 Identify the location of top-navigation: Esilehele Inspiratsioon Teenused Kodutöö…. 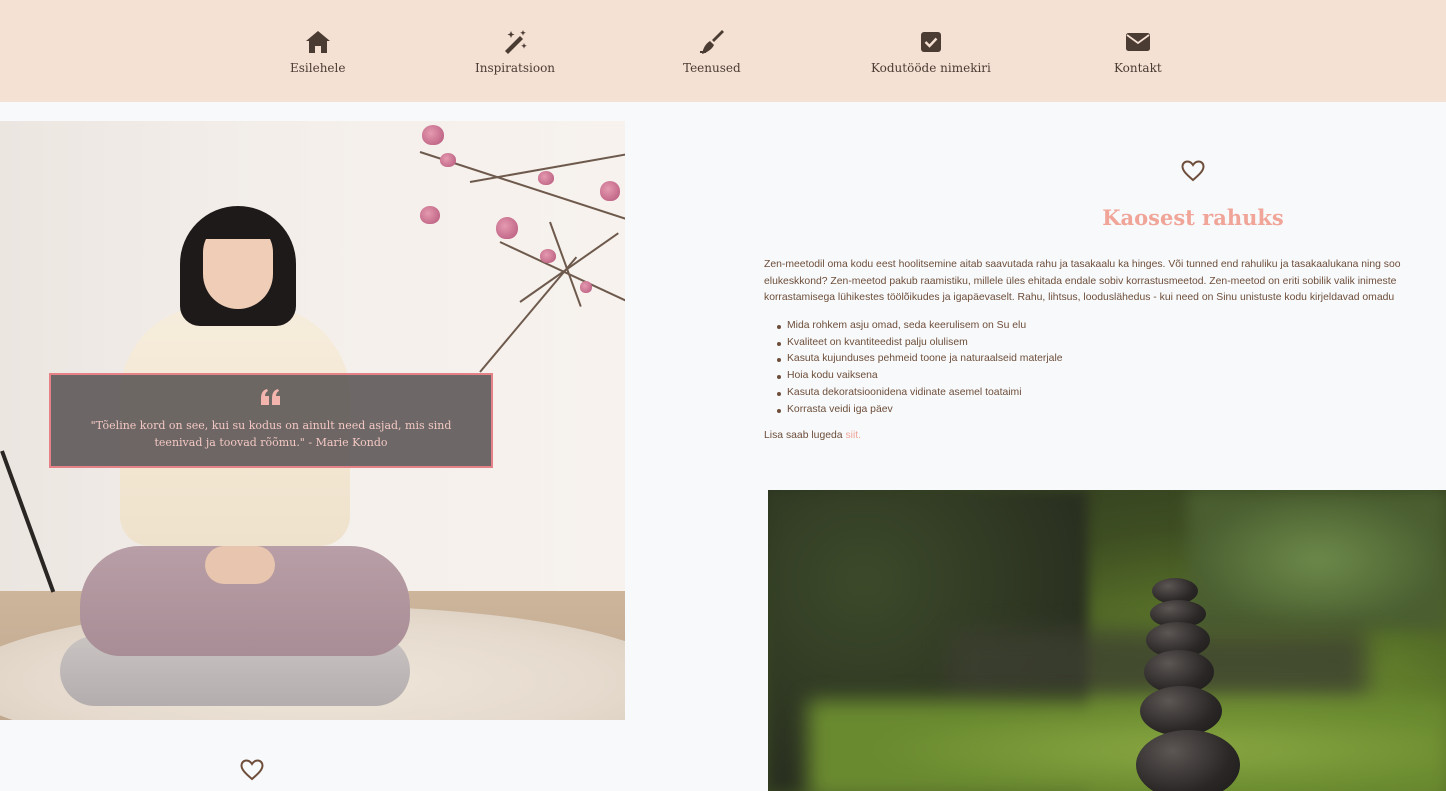
(723, 51).